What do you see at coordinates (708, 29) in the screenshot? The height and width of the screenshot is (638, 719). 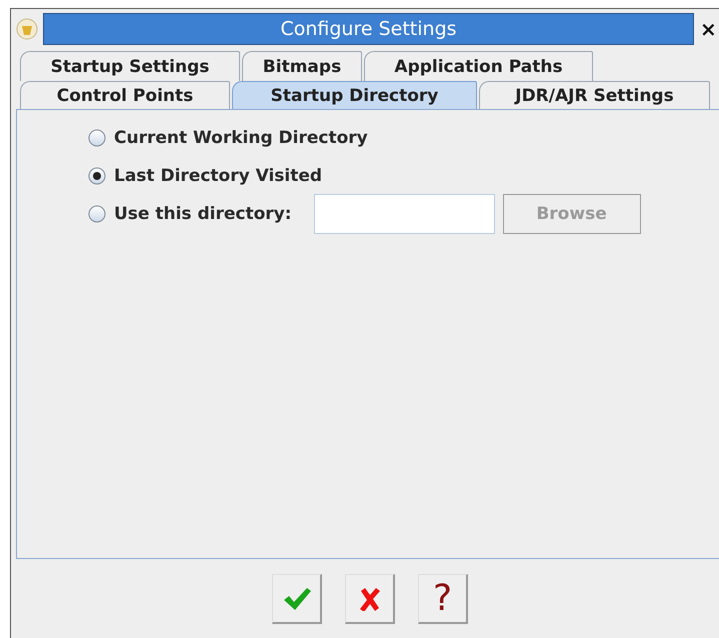 I see `close-button: ×` at bounding box center [708, 29].